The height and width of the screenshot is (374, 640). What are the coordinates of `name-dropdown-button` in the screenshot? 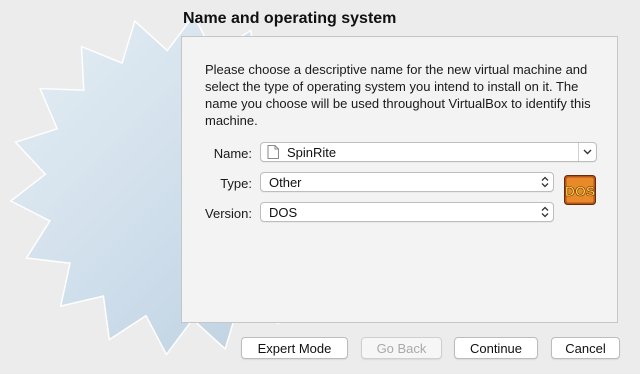 It's located at (587, 152).